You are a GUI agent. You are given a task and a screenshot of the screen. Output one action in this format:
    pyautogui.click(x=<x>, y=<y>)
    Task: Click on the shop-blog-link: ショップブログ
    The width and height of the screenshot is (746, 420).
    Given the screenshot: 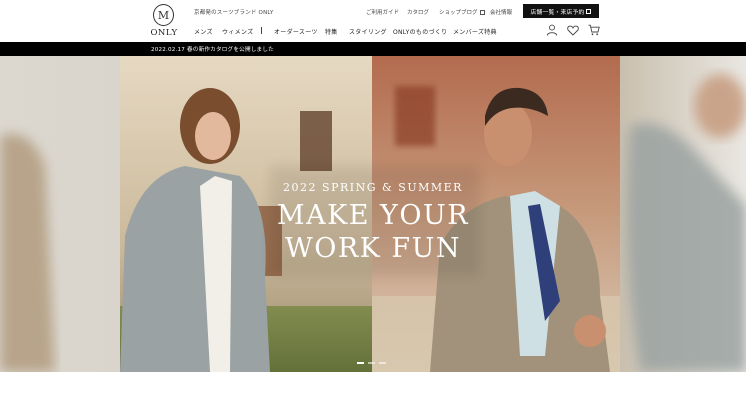 What is the action you would take?
    pyautogui.click(x=462, y=12)
    